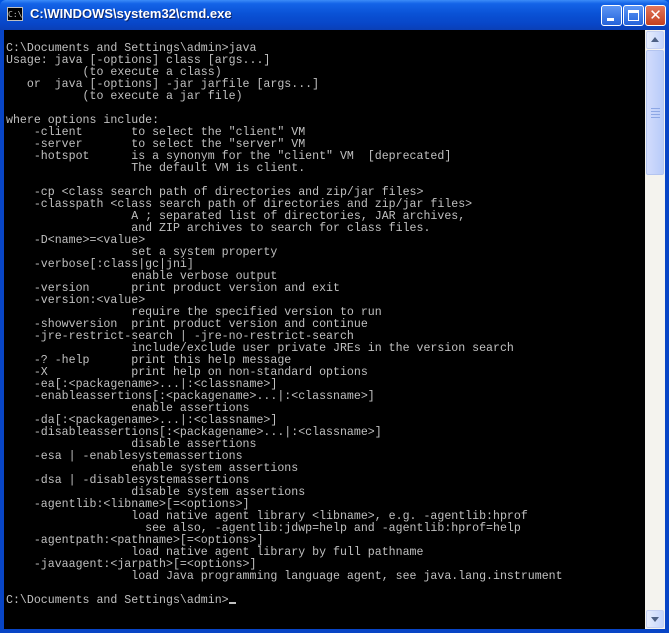 This screenshot has width=669, height=633. I want to click on cmd-icon: C:\, so click(15, 14).